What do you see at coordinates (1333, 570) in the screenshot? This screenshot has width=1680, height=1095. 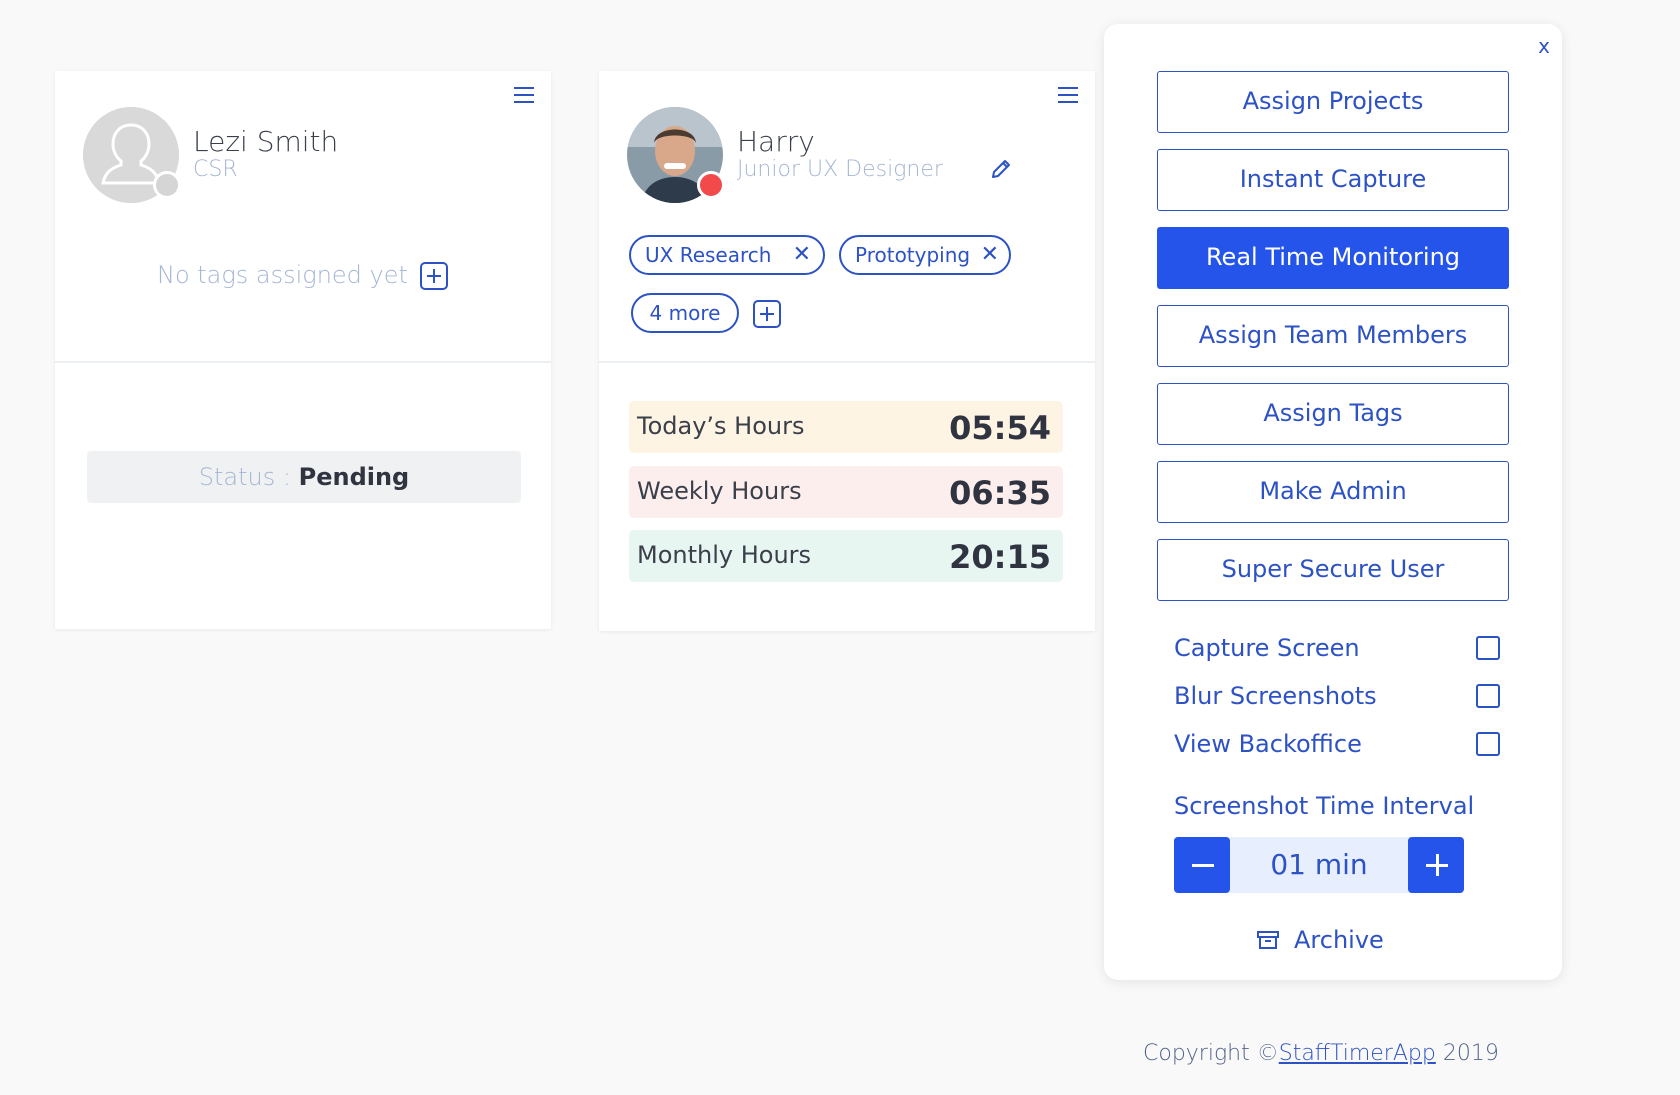 I see `super-secure-user-button: Super Secure User` at bounding box center [1333, 570].